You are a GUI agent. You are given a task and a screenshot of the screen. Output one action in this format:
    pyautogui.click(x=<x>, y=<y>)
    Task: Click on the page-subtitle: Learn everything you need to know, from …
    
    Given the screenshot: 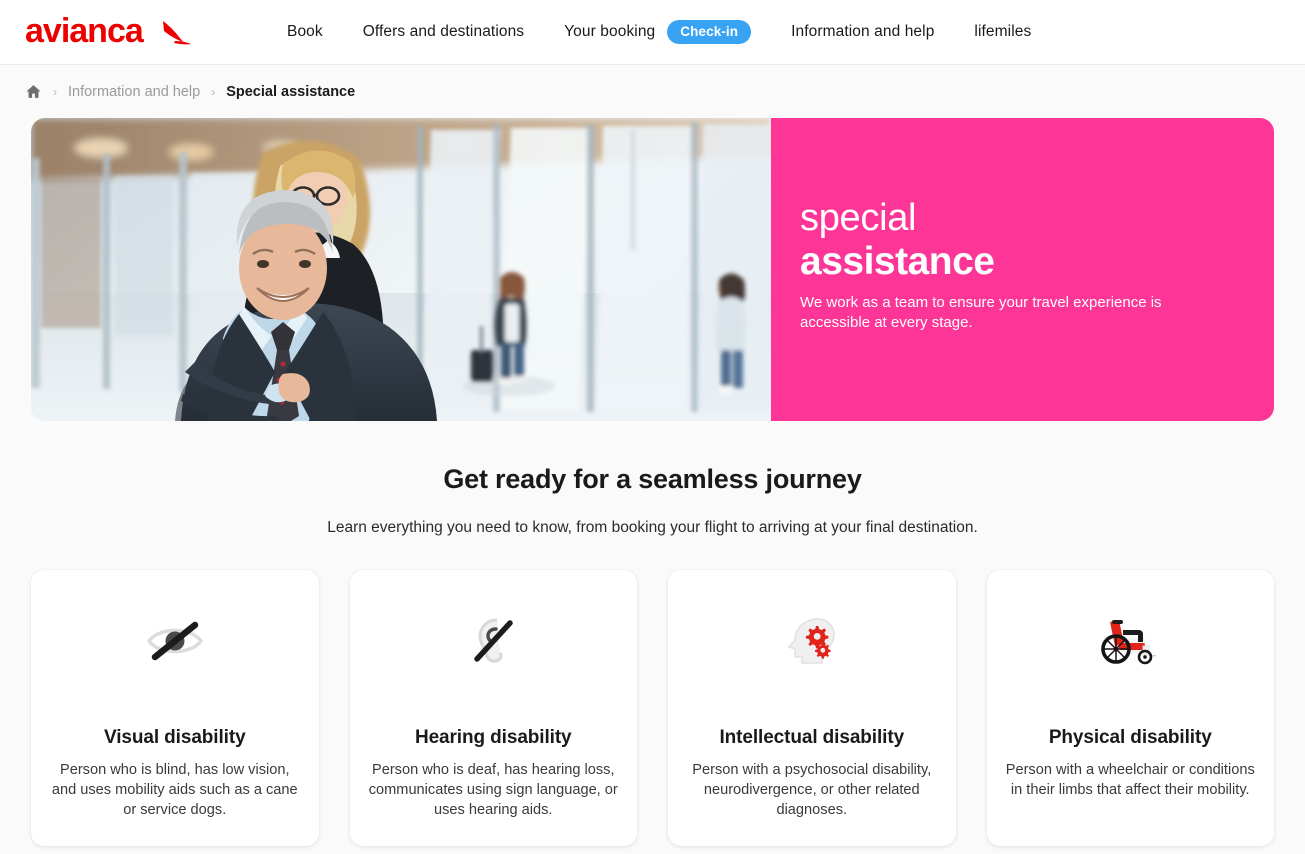 What is the action you would take?
    pyautogui.click(x=652, y=527)
    